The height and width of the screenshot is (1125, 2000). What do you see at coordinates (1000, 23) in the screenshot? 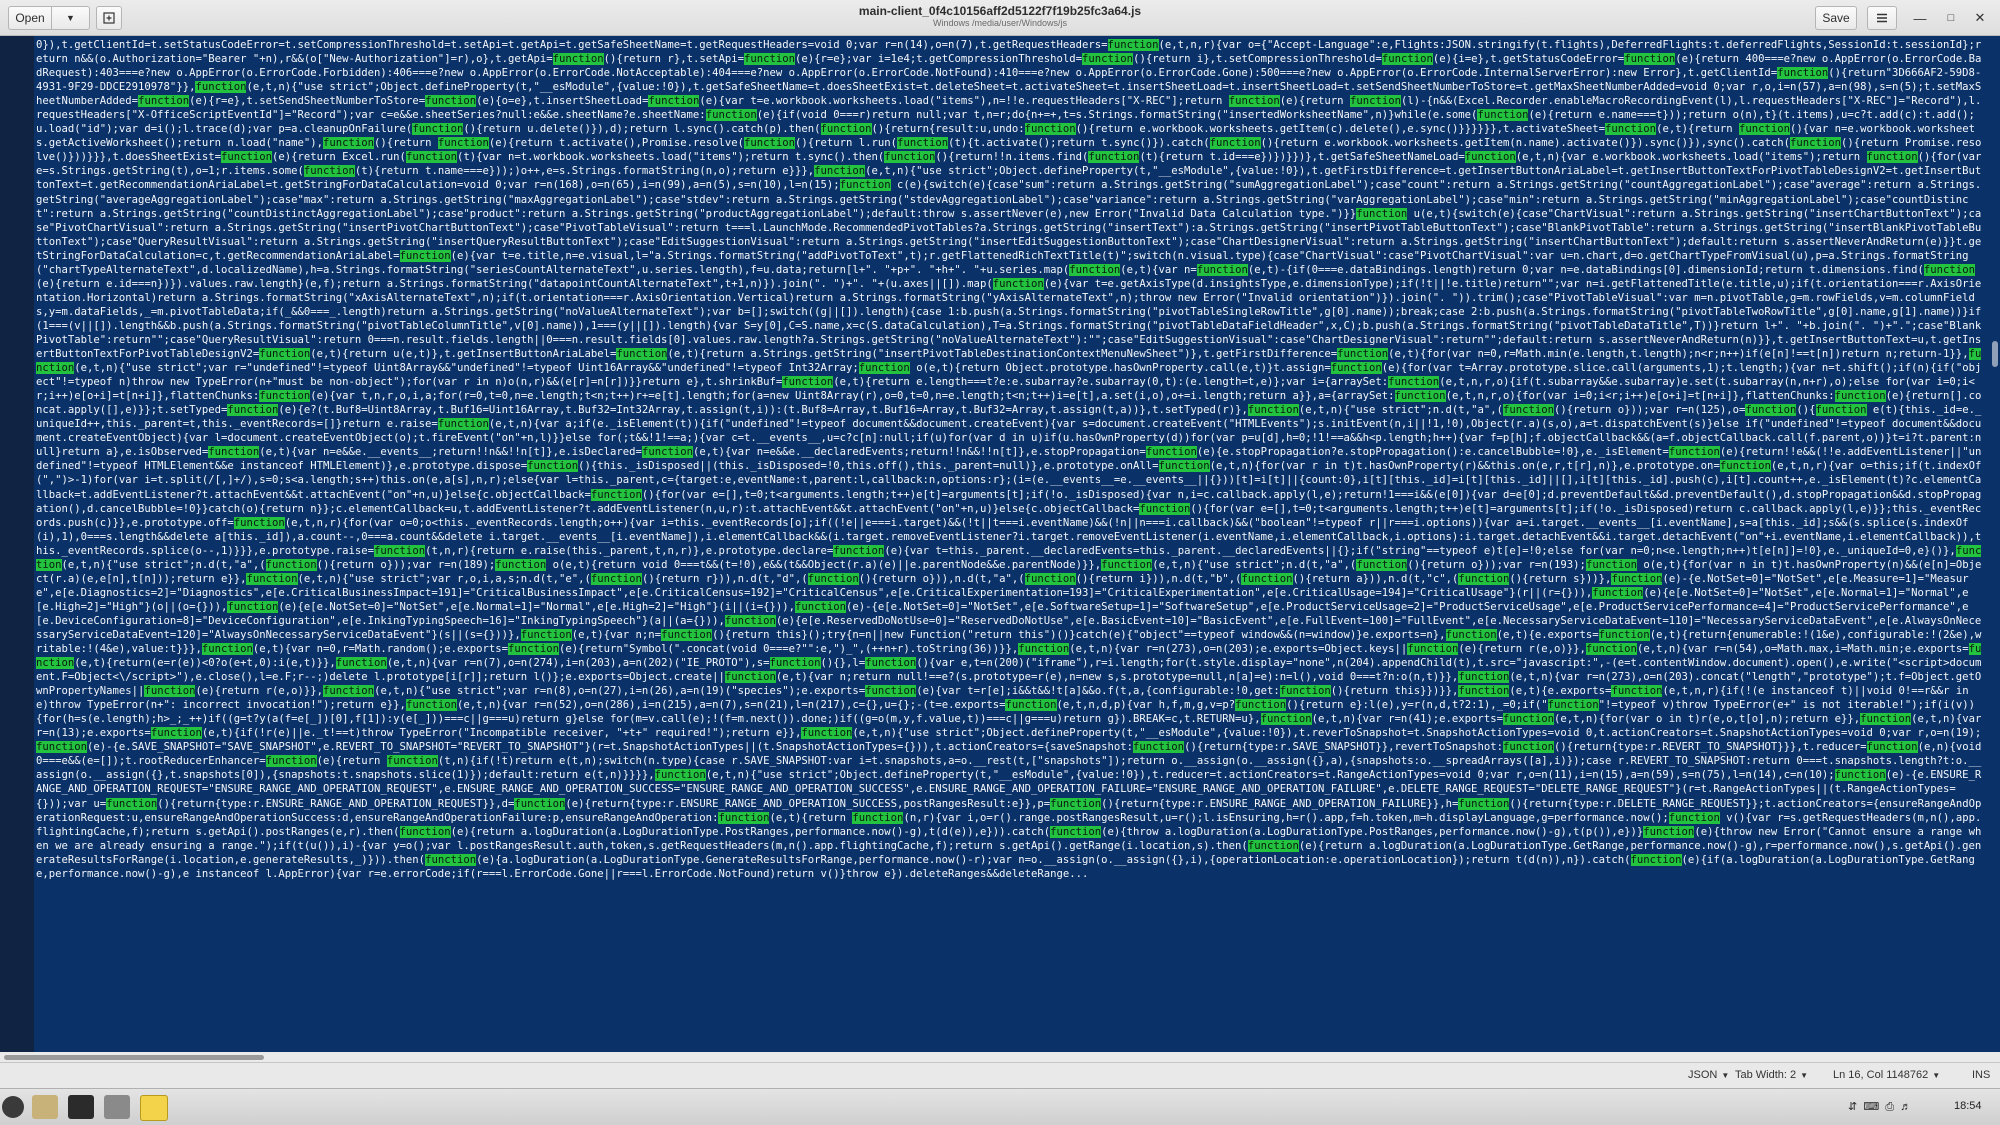
I see `file-path: Windows /media/user/Windows/js` at bounding box center [1000, 23].